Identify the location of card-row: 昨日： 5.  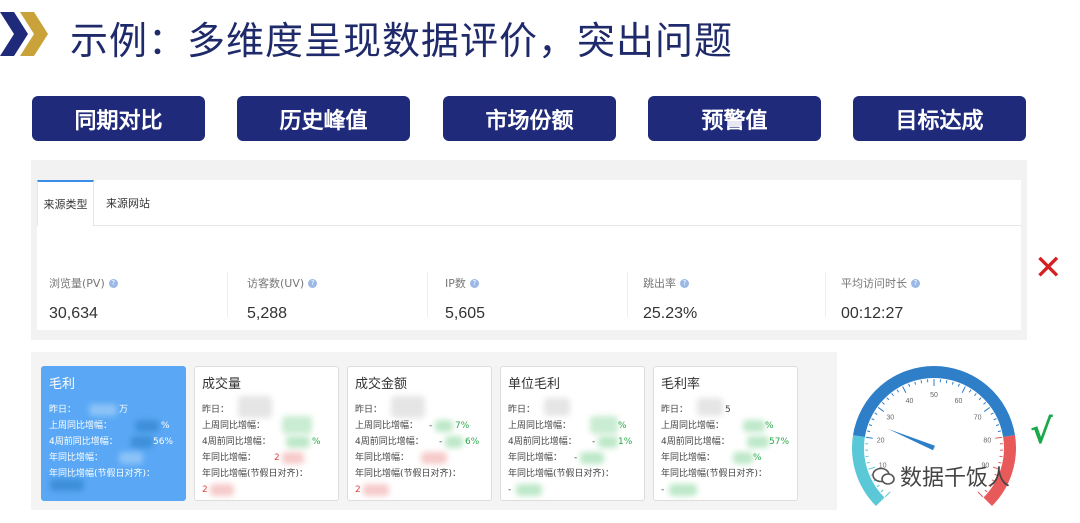
(725, 408).